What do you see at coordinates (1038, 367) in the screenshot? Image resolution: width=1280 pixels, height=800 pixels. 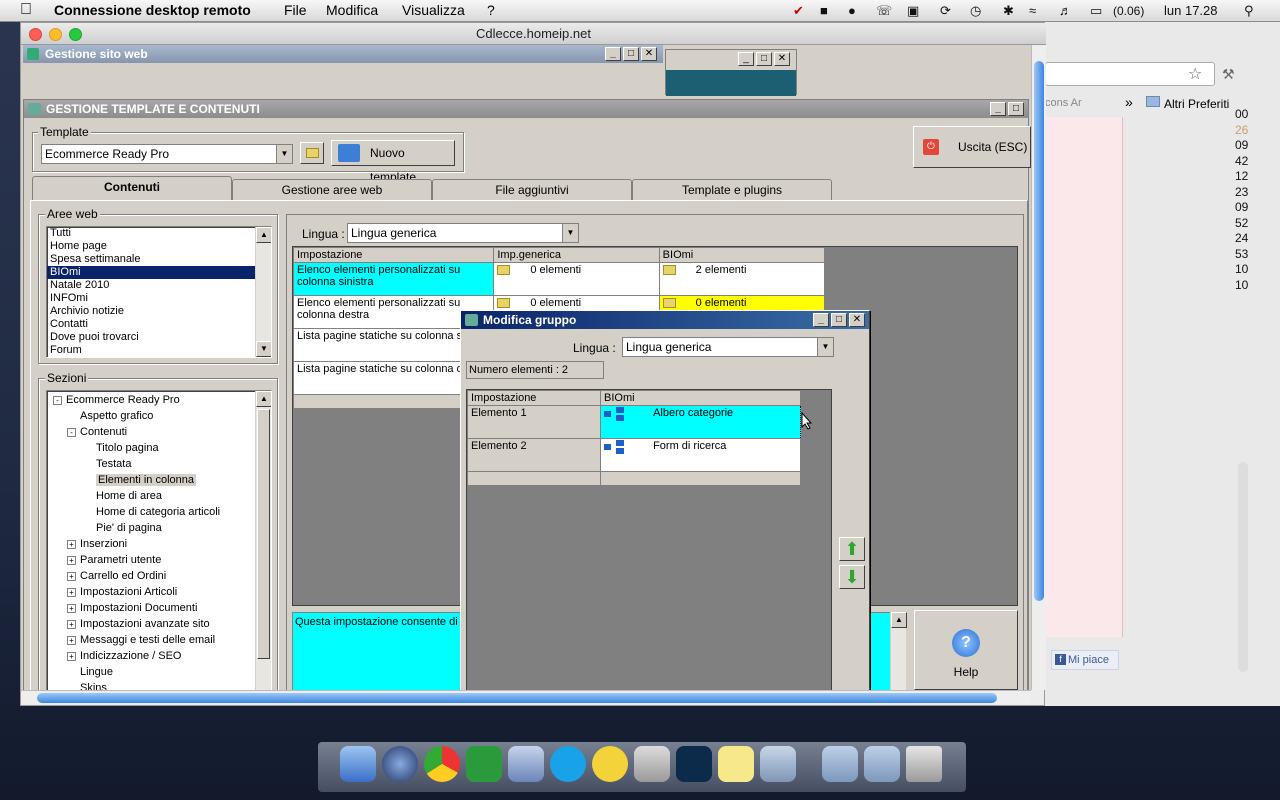 I see `remote-v-scrollbar` at bounding box center [1038, 367].